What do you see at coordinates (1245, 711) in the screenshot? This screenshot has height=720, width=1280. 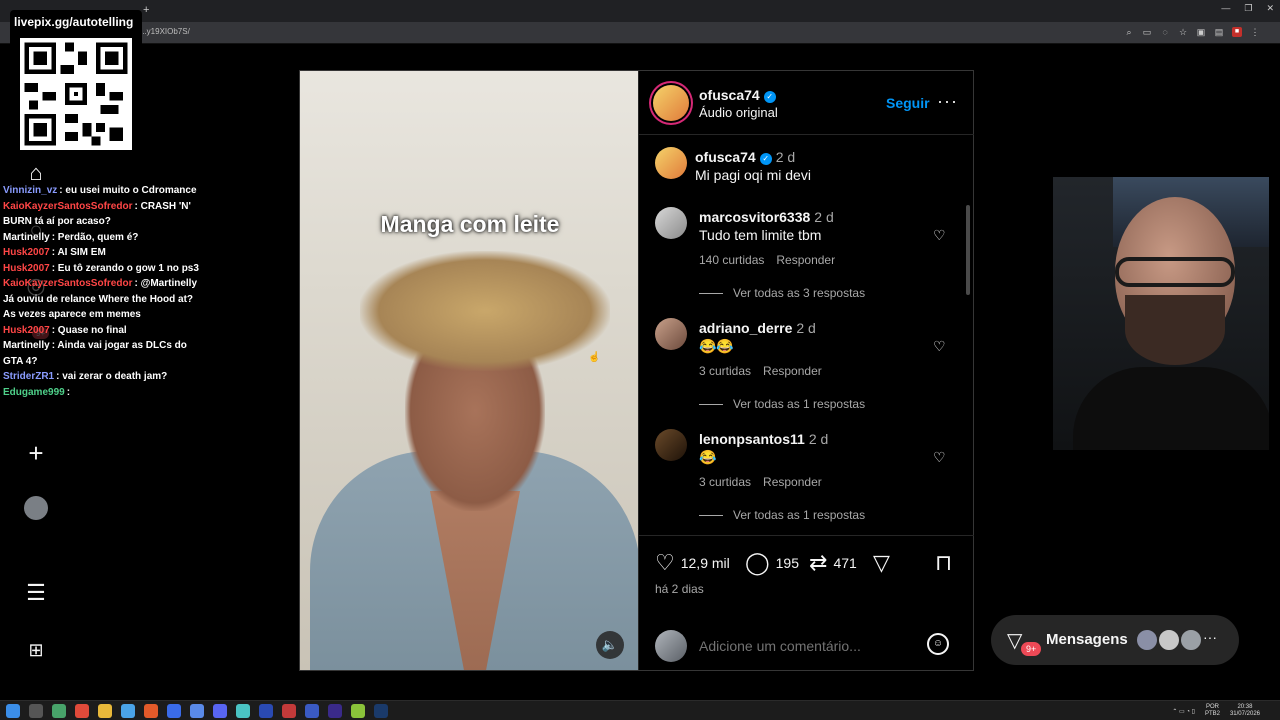 I see `clock: 20:38 31/07/2026` at bounding box center [1245, 711].